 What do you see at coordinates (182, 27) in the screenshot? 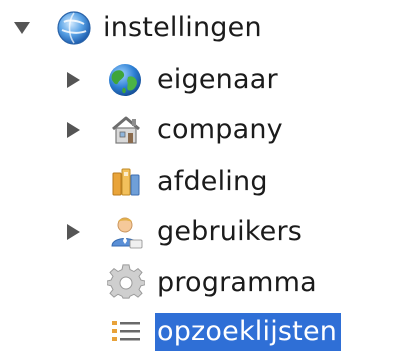
I see `tree-node-label: instellingen` at bounding box center [182, 27].